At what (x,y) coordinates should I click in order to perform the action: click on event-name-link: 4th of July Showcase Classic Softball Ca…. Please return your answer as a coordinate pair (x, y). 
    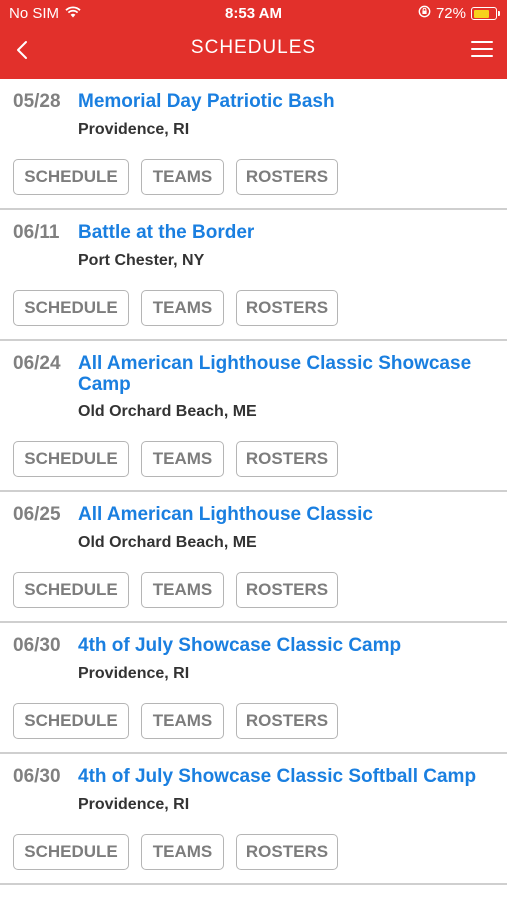
    Looking at the image, I should click on (285, 776).